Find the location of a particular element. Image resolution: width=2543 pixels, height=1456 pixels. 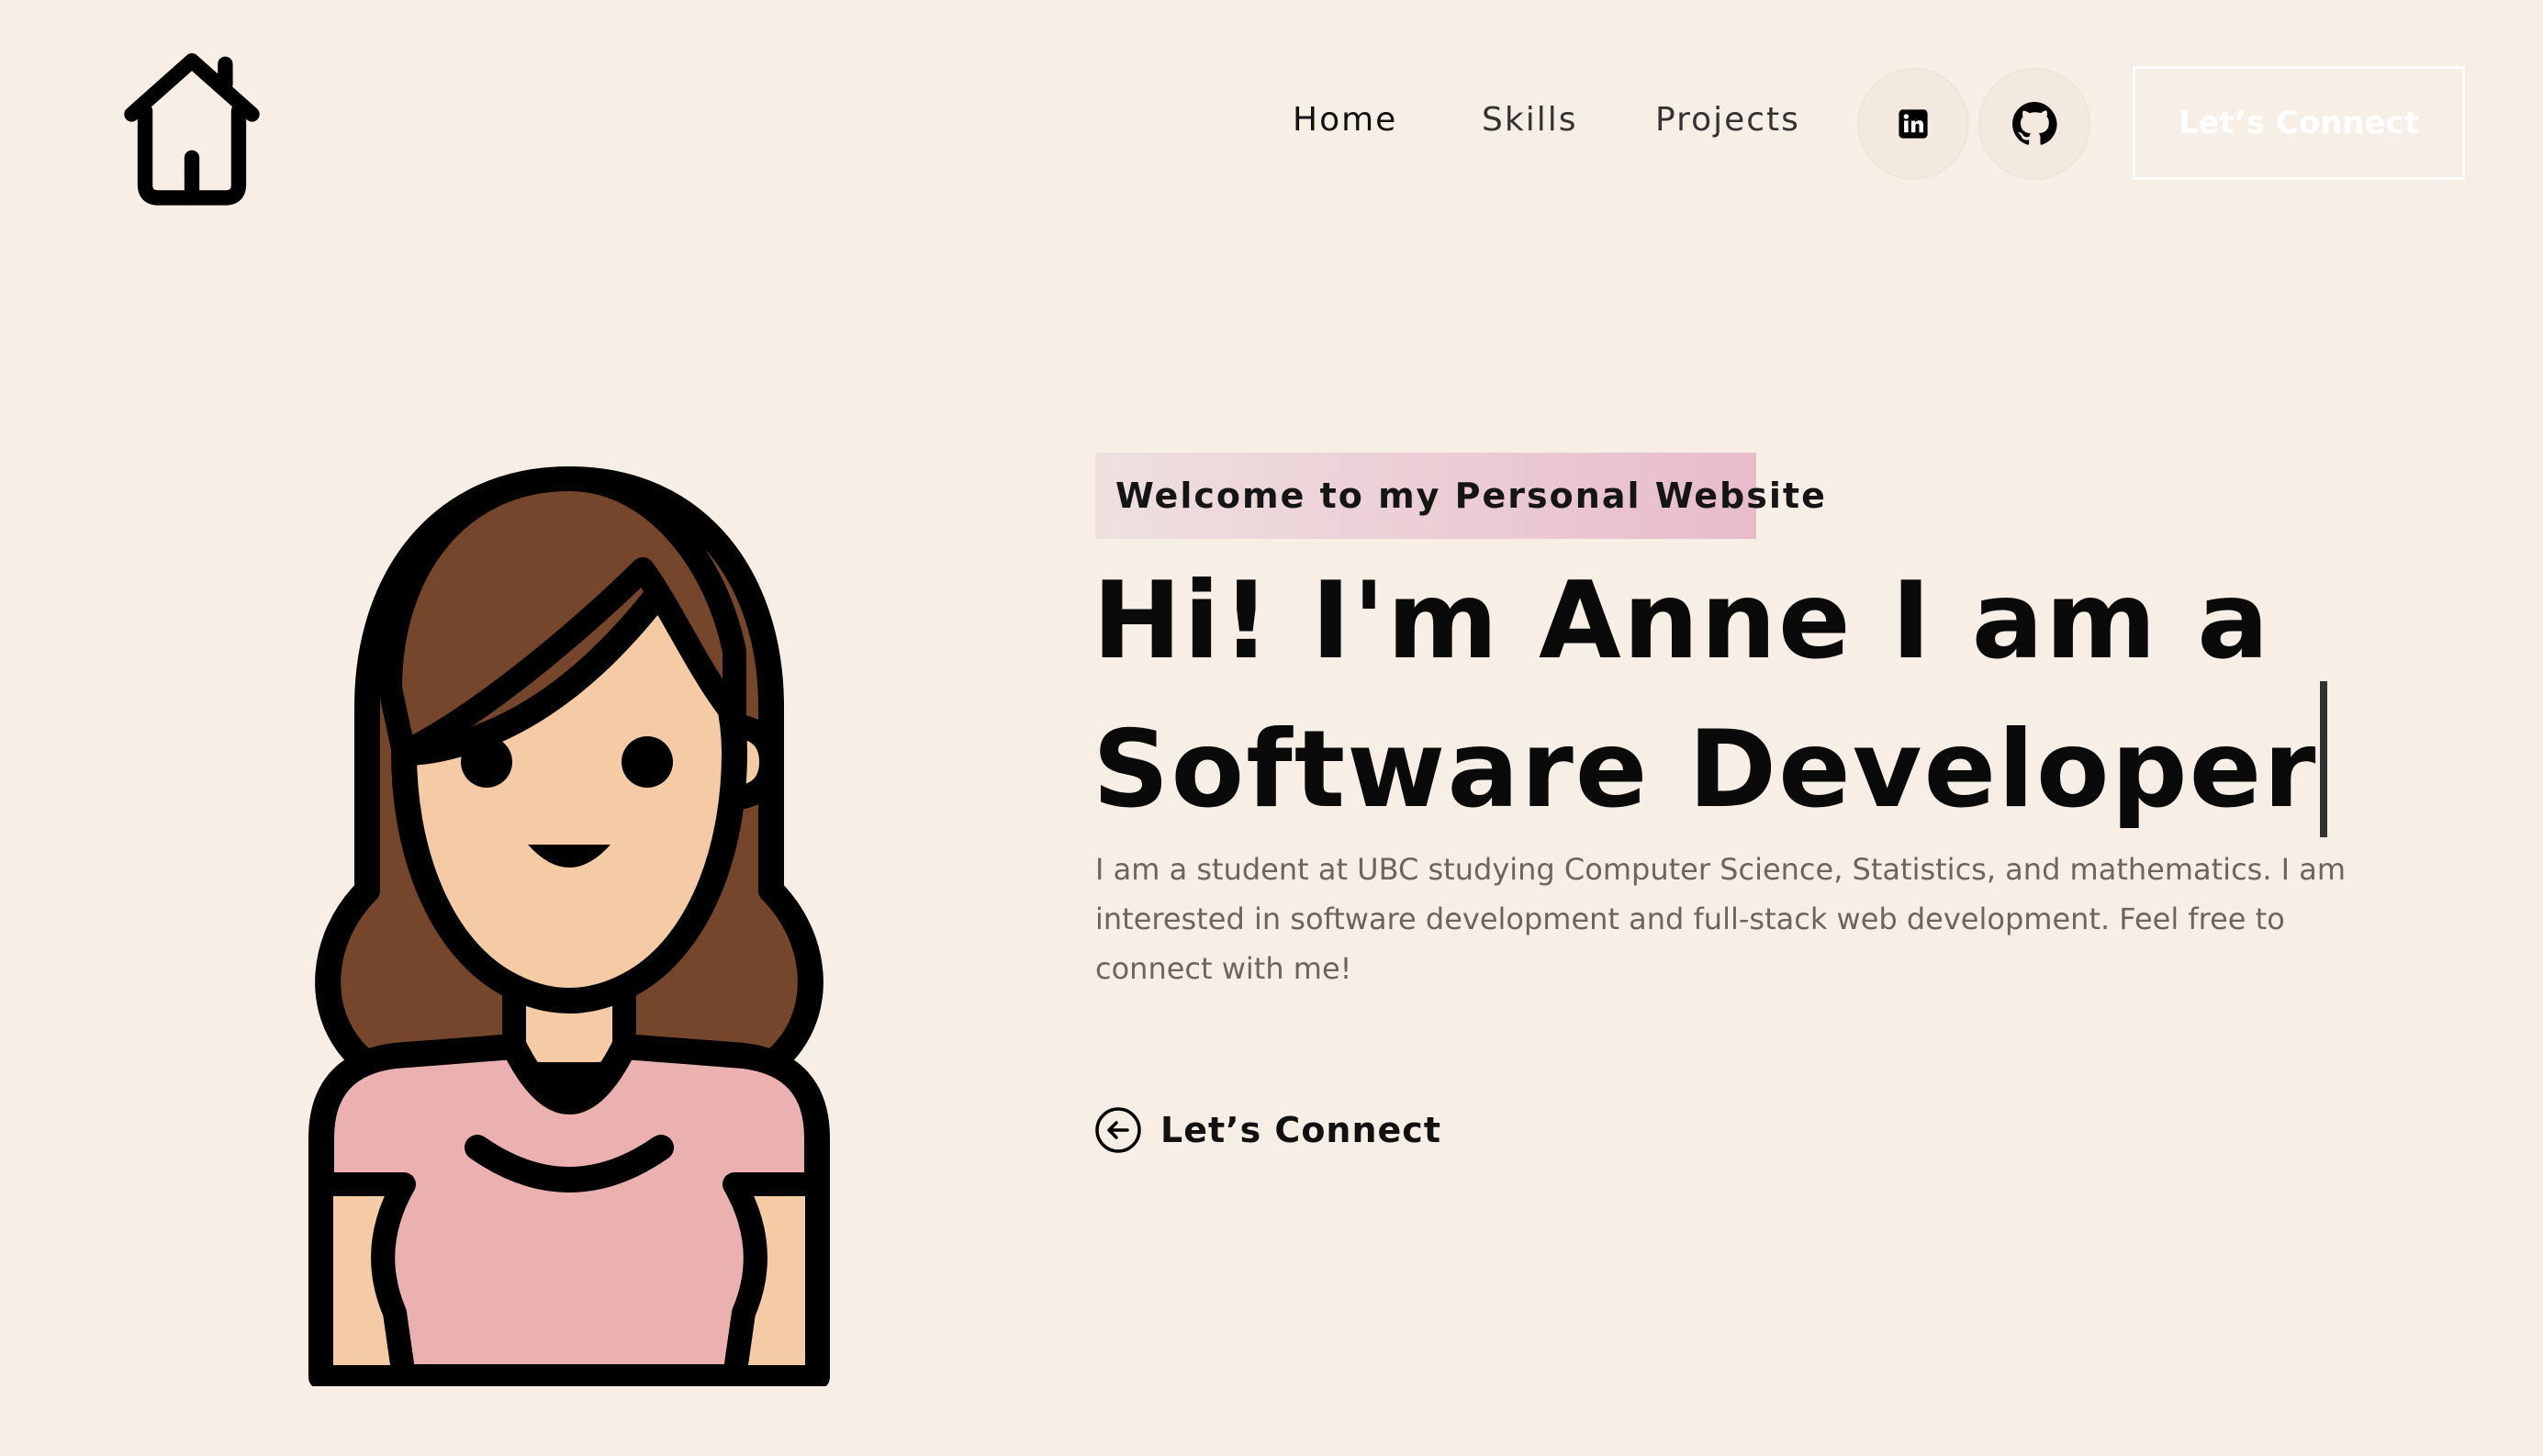

arrow-left-circle-icon is located at coordinates (1118, 1130).